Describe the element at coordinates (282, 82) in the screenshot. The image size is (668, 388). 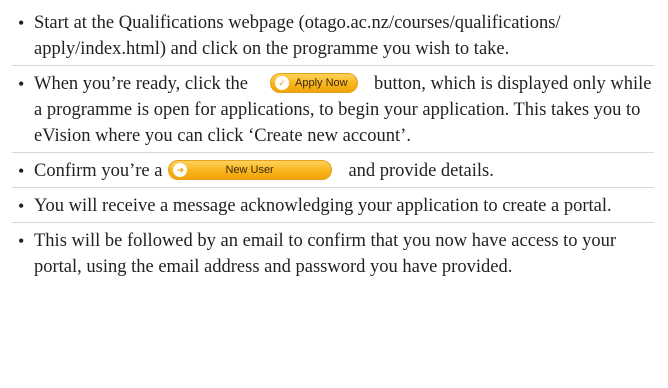
I see `check-circle-icon: ✓` at that location.